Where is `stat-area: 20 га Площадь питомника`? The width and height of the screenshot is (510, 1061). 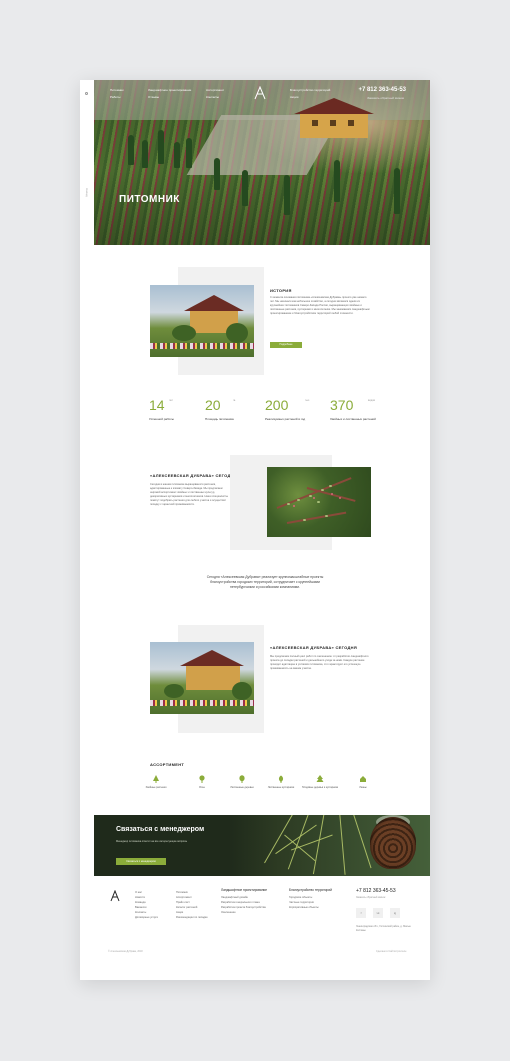
stat-area: 20 га Площадь питомника is located at coordinates (220, 409).